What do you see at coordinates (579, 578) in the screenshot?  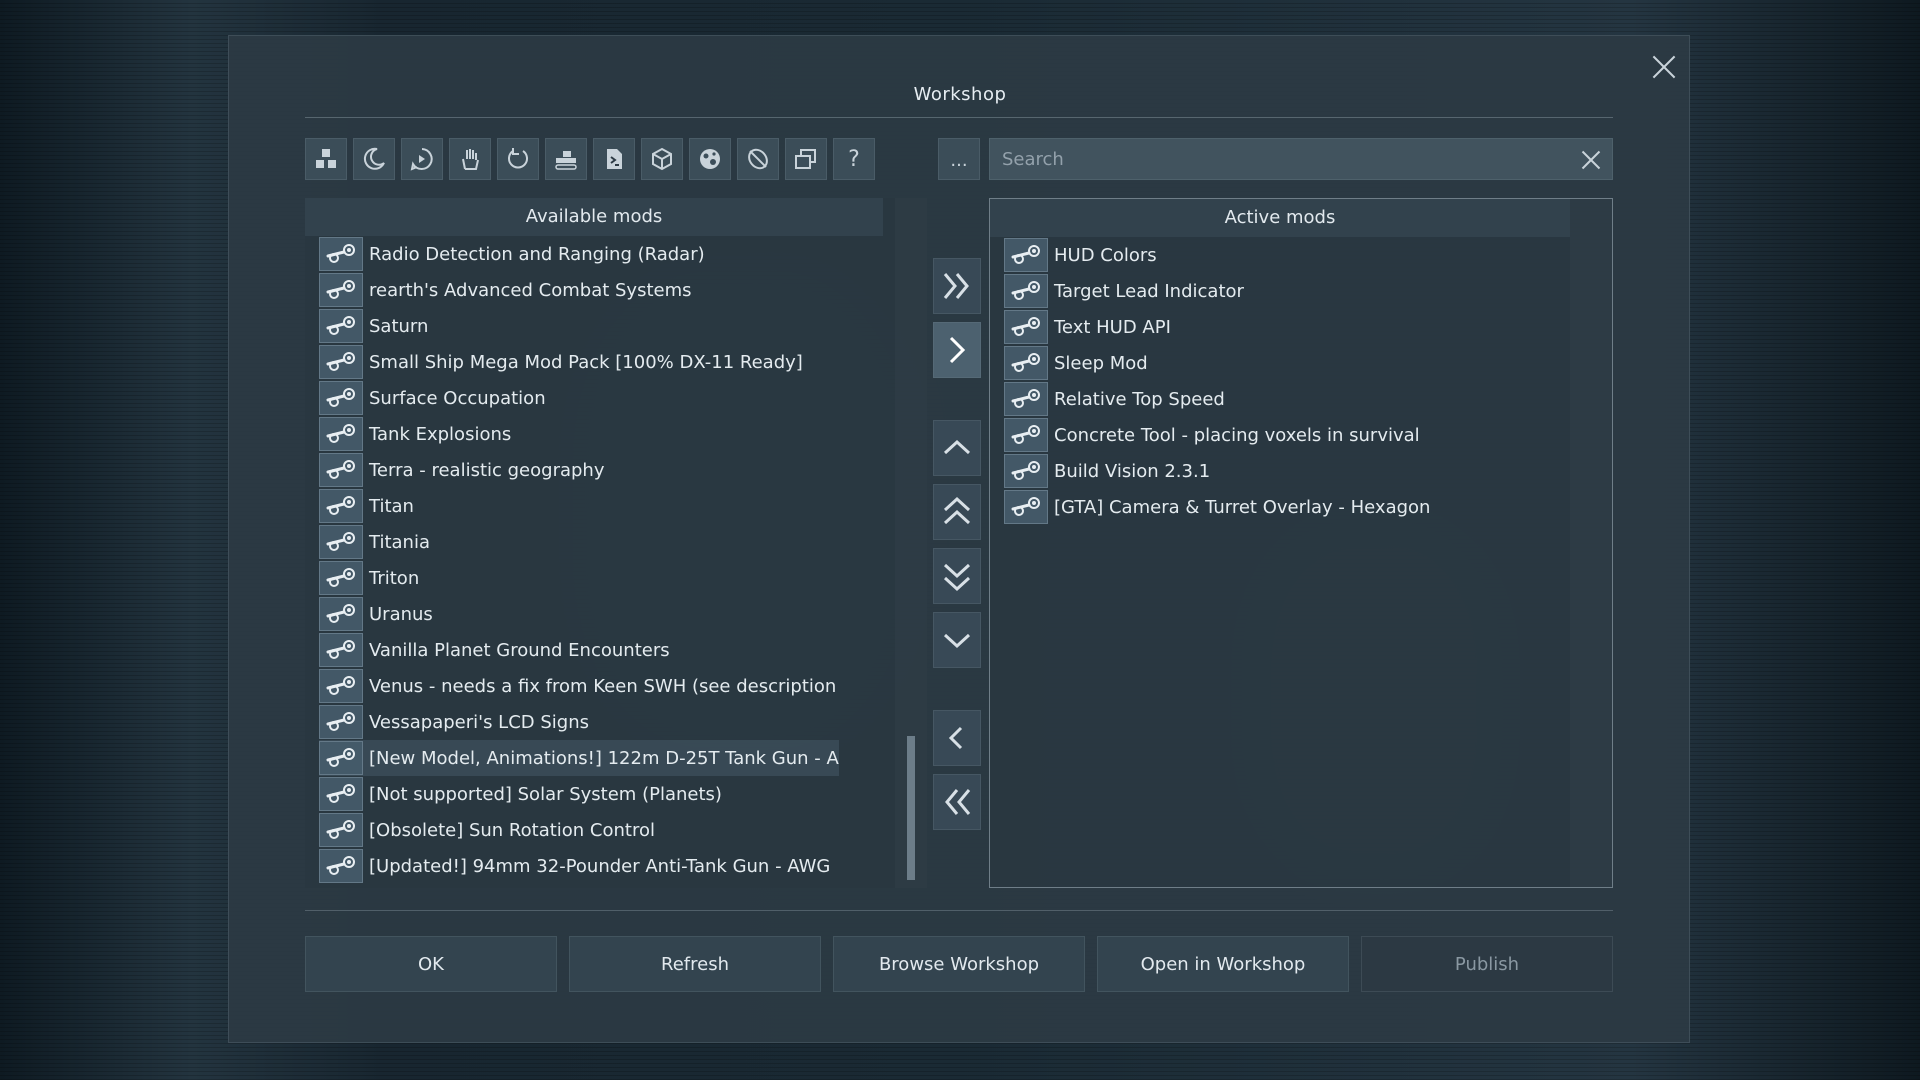 I see `list-item: Triton` at bounding box center [579, 578].